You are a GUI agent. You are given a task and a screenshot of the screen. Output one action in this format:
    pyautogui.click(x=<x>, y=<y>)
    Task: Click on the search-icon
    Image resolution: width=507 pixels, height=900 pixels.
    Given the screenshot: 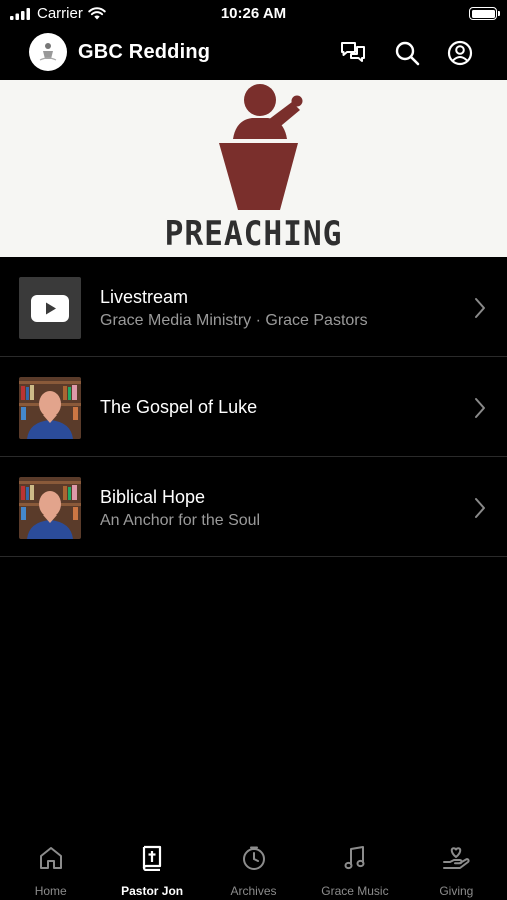 What is the action you would take?
    pyautogui.click(x=407, y=53)
    